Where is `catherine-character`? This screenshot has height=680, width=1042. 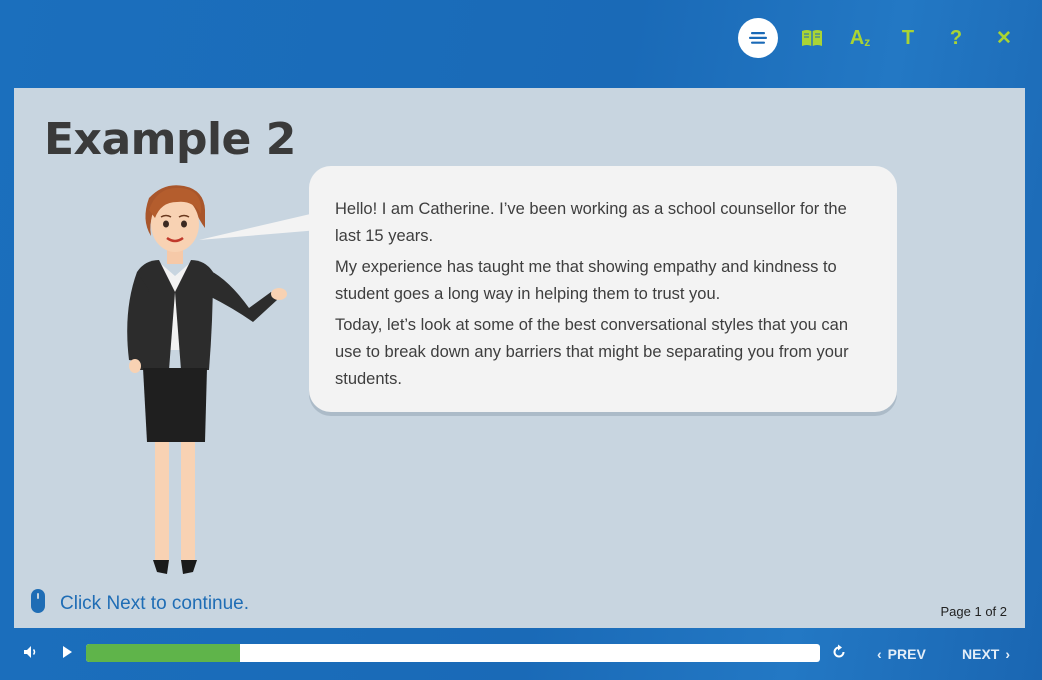
catherine-character is located at coordinates (207, 379).